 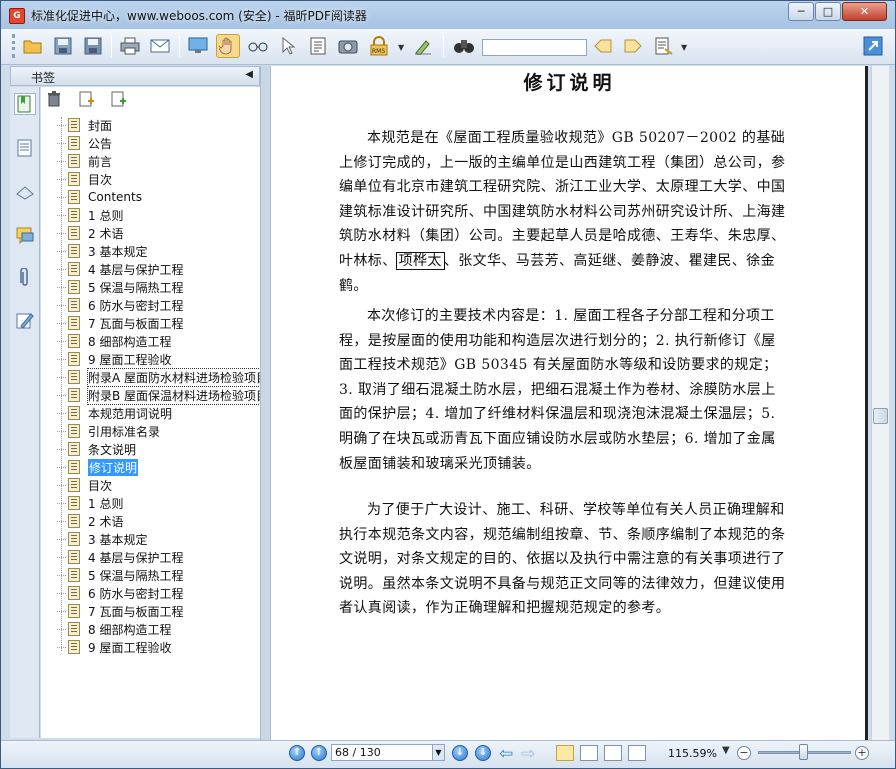 I want to click on toolbar-grip, so click(x=13, y=46).